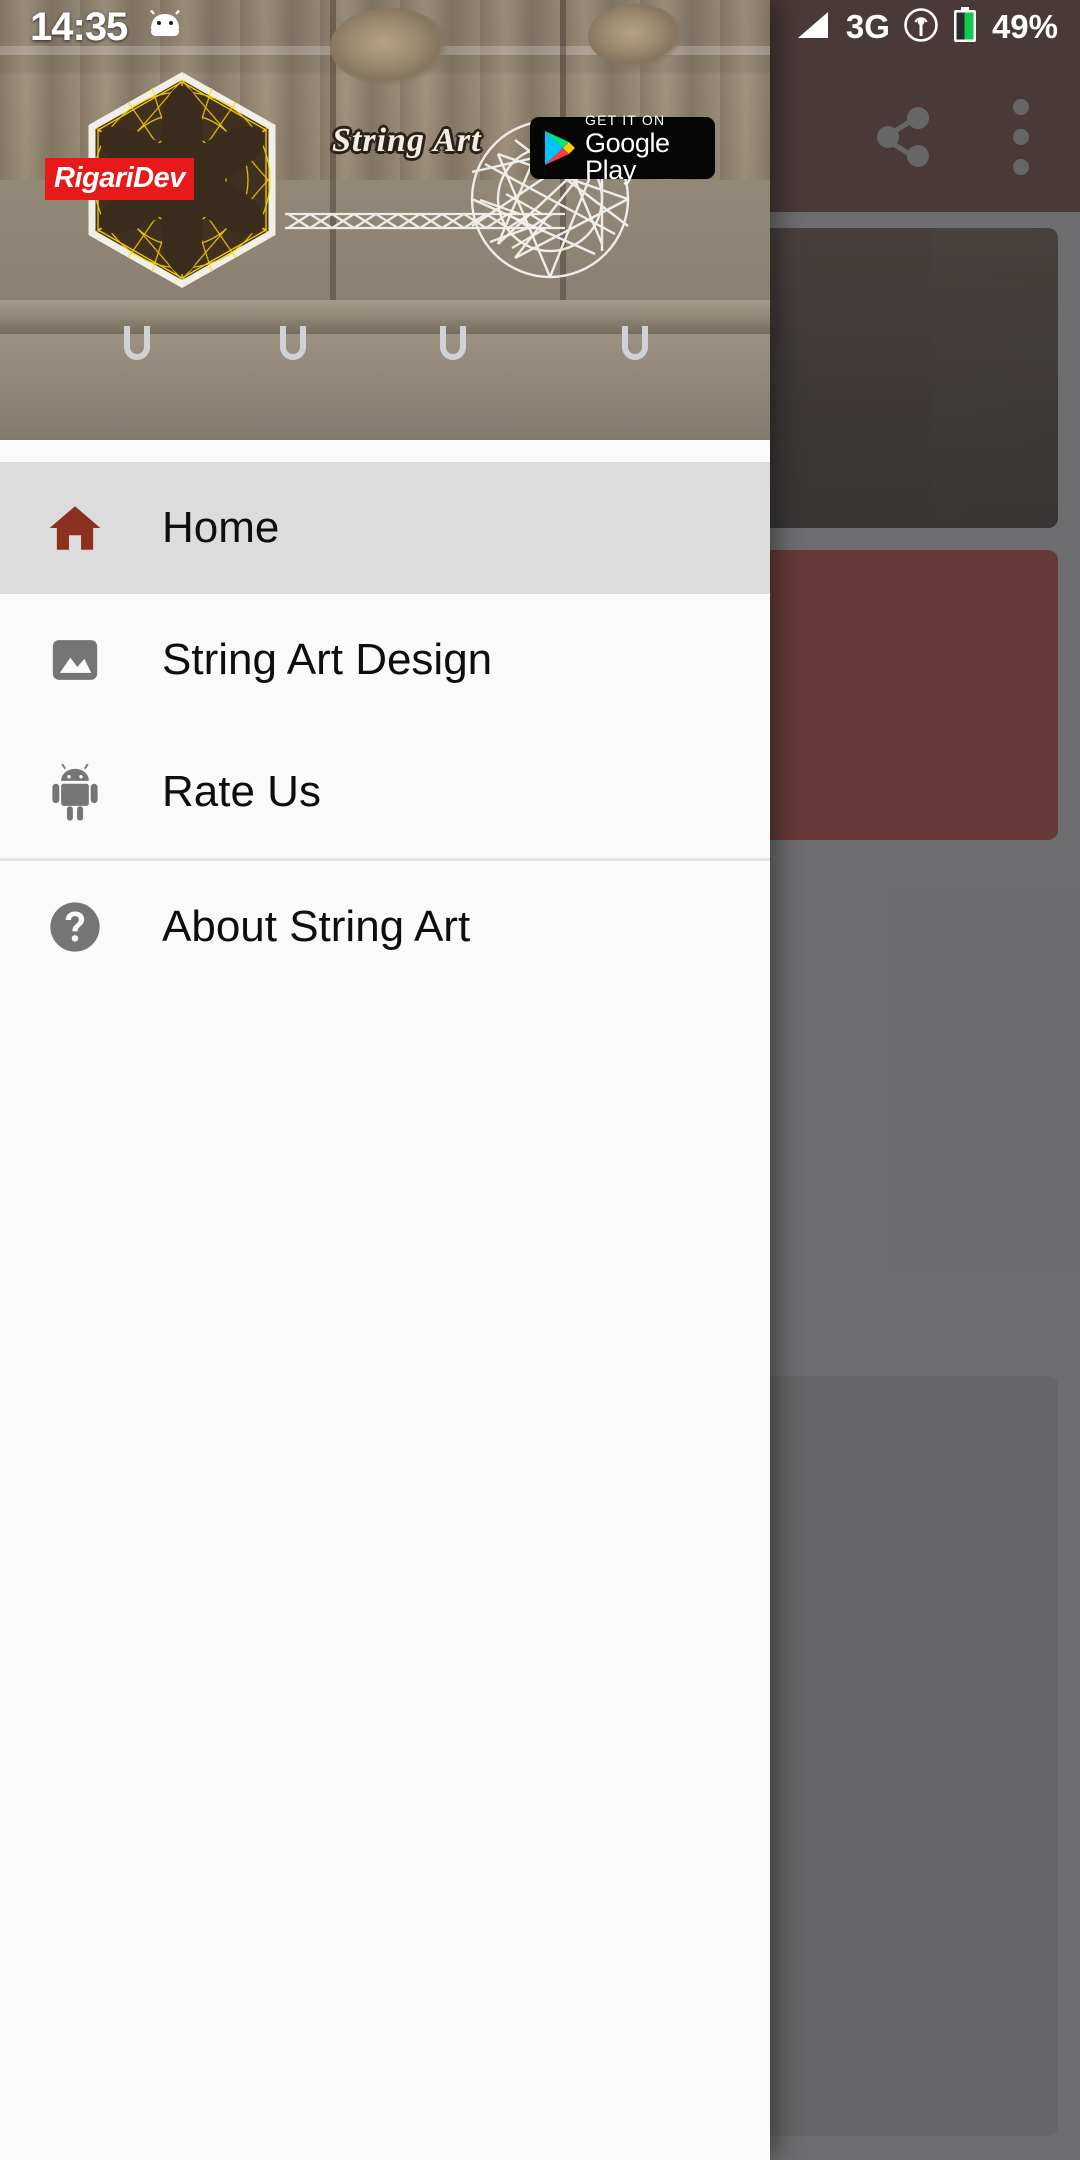 The height and width of the screenshot is (2160, 1080). I want to click on drawer-item-rate-us: Rate Us, so click(385, 792).